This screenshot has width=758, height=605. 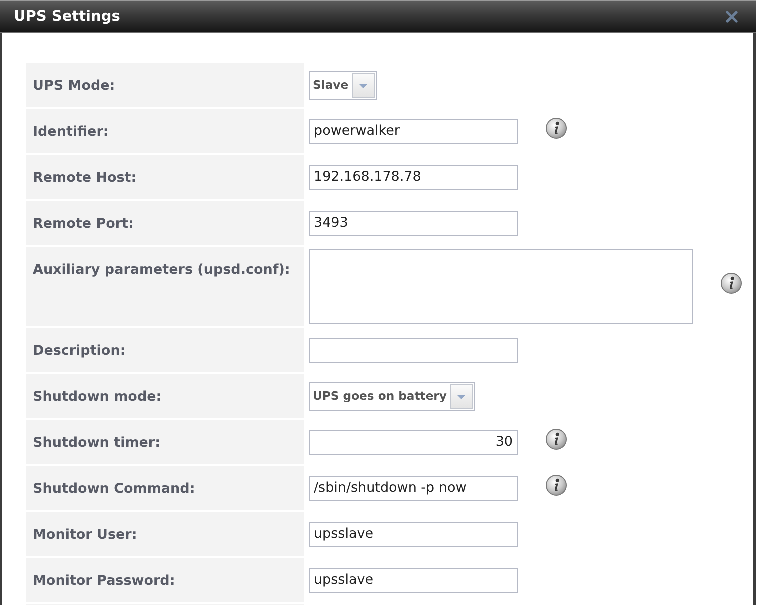 I want to click on select-field: UPS goes on battery, so click(x=392, y=396).